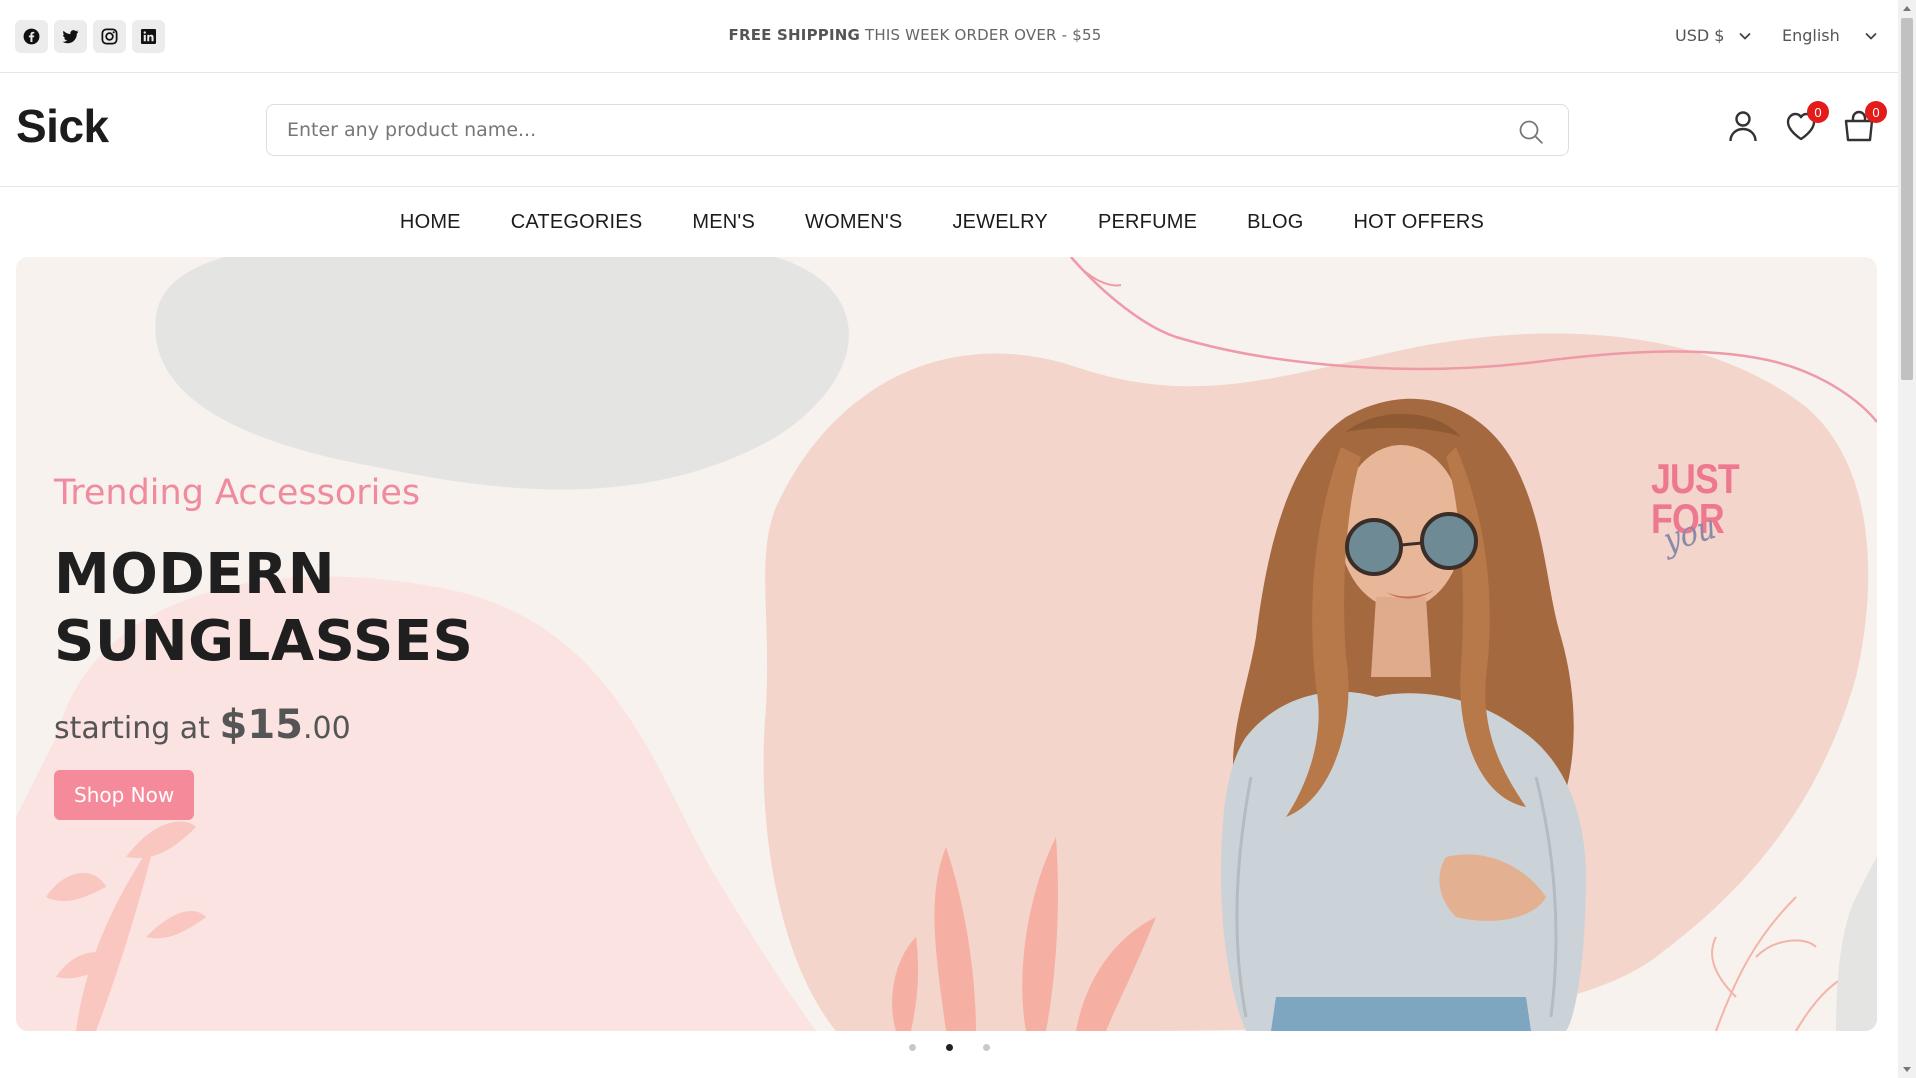 This screenshot has width=1916, height=1078. I want to click on user-icon, so click(1743, 126).